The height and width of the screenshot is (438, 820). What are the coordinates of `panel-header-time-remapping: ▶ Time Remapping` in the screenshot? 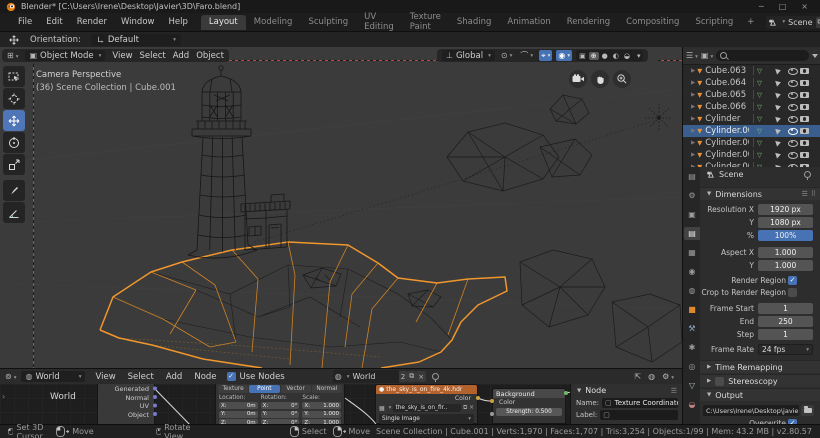 It's located at (760, 366).